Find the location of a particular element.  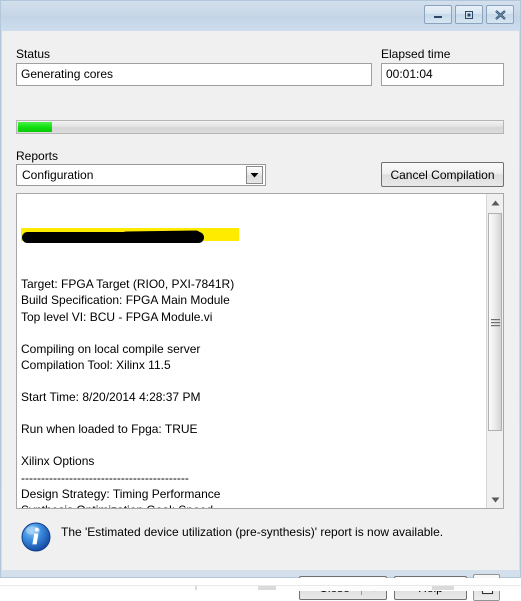

elapsed-time-field: 00:01:04 is located at coordinates (442, 74).